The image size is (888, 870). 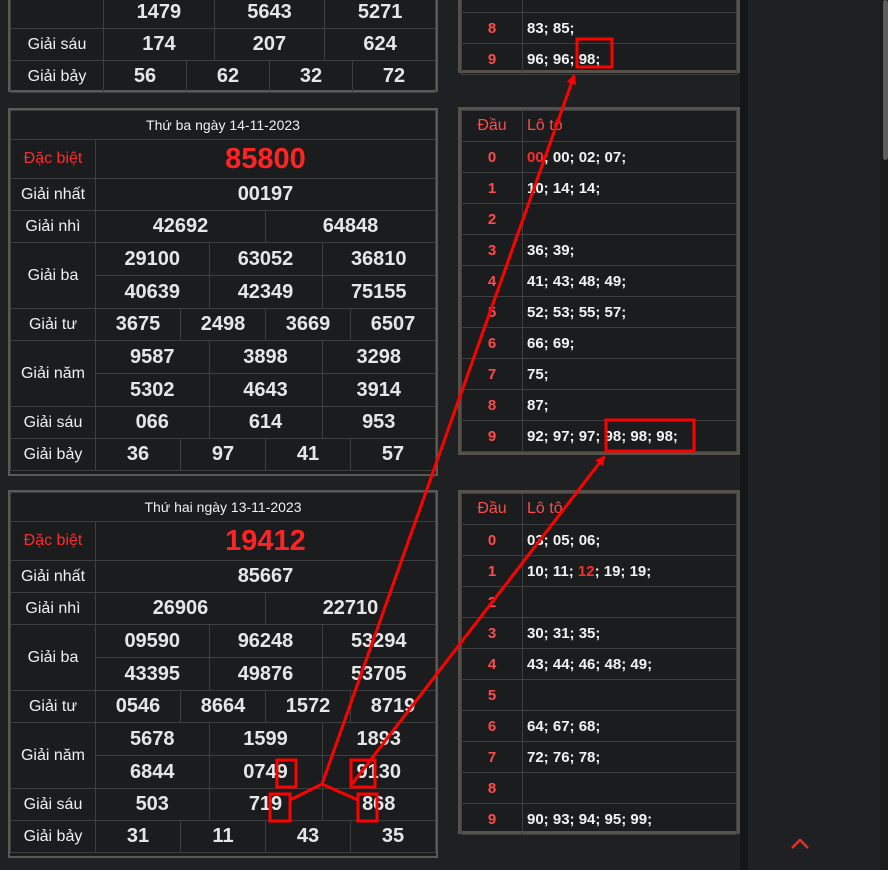 What do you see at coordinates (394, 76) in the screenshot?
I see `prize-number: 72` at bounding box center [394, 76].